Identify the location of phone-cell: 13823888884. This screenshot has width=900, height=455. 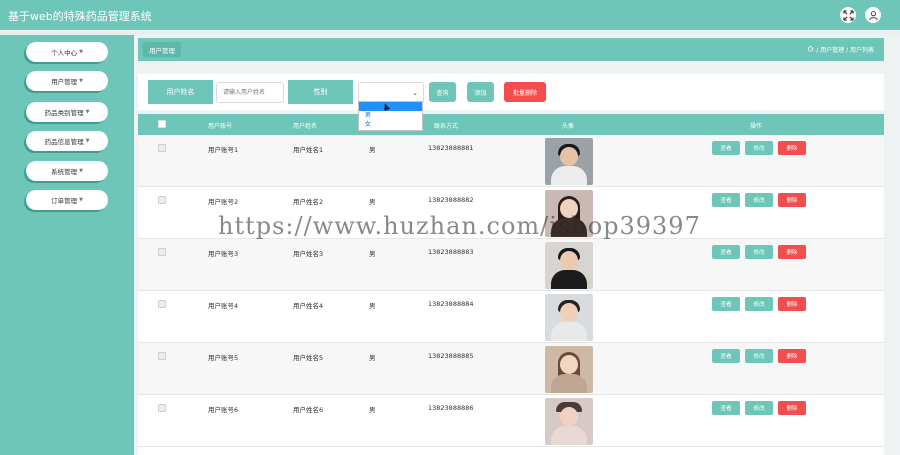
(451, 304).